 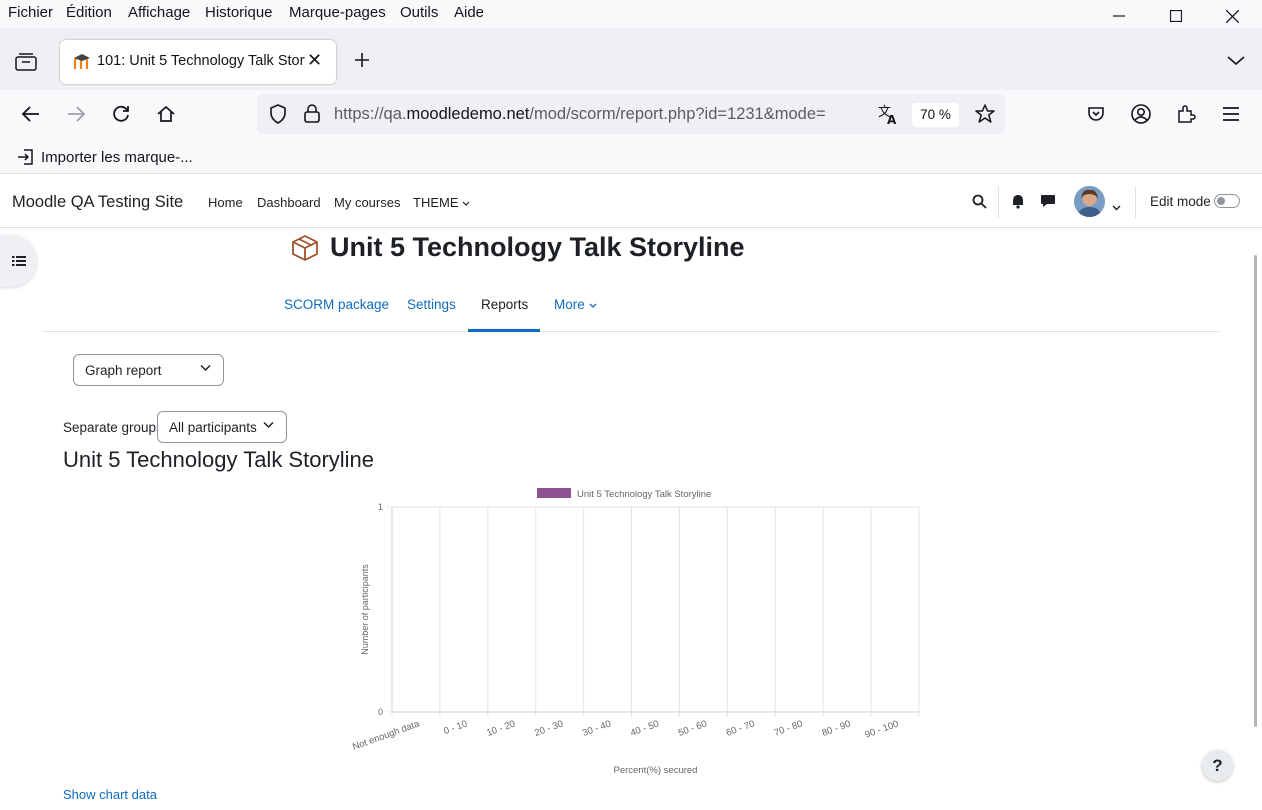 I want to click on menu-marque-pages: Marque-pages, so click(x=337, y=12).